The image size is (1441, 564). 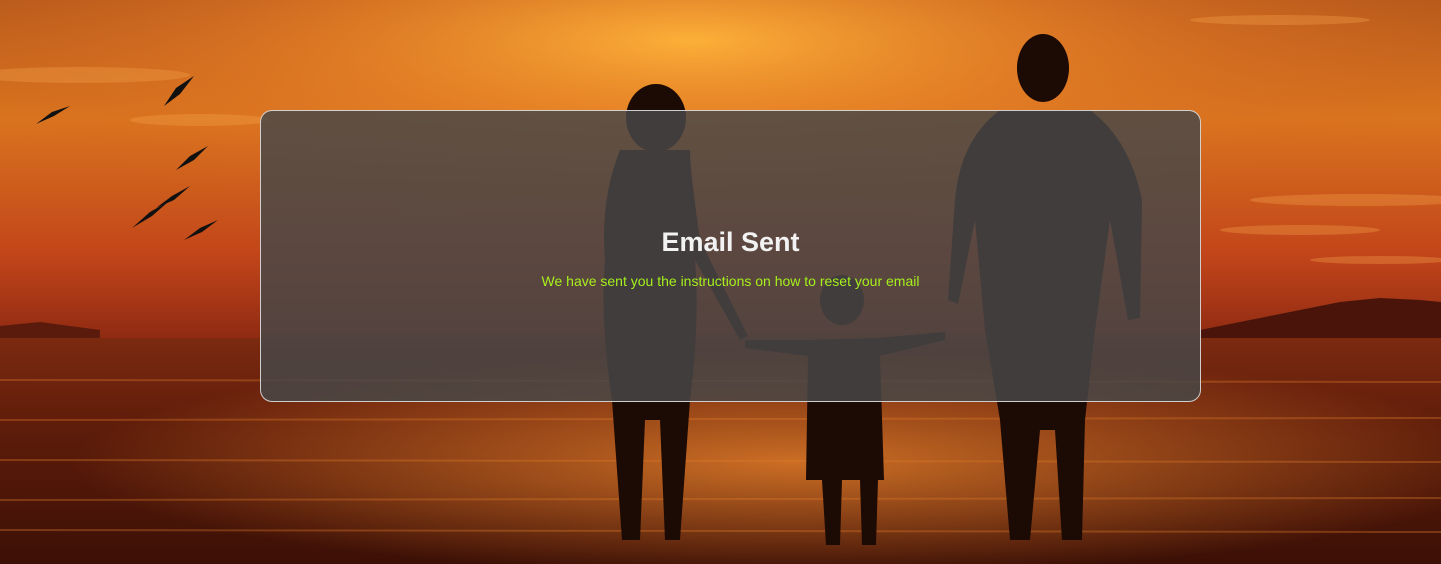 What do you see at coordinates (730, 242) in the screenshot?
I see `email-sent-title: Email Sent` at bounding box center [730, 242].